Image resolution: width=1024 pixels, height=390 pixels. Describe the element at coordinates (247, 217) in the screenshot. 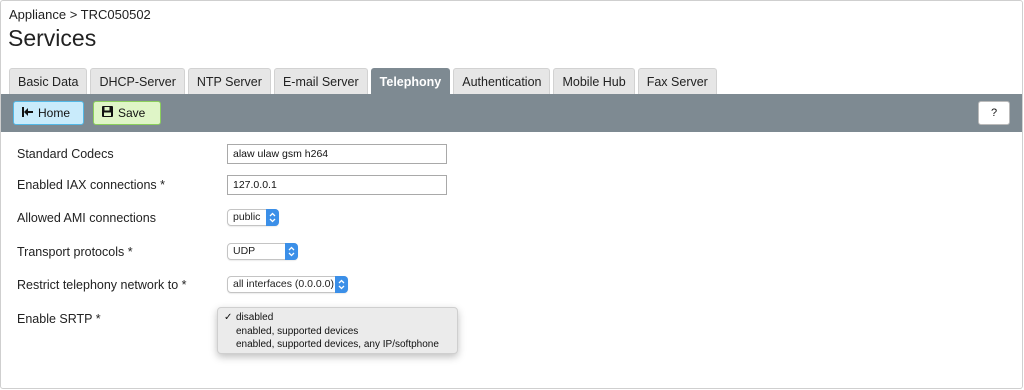

I see `ami-connections-value: public` at that location.